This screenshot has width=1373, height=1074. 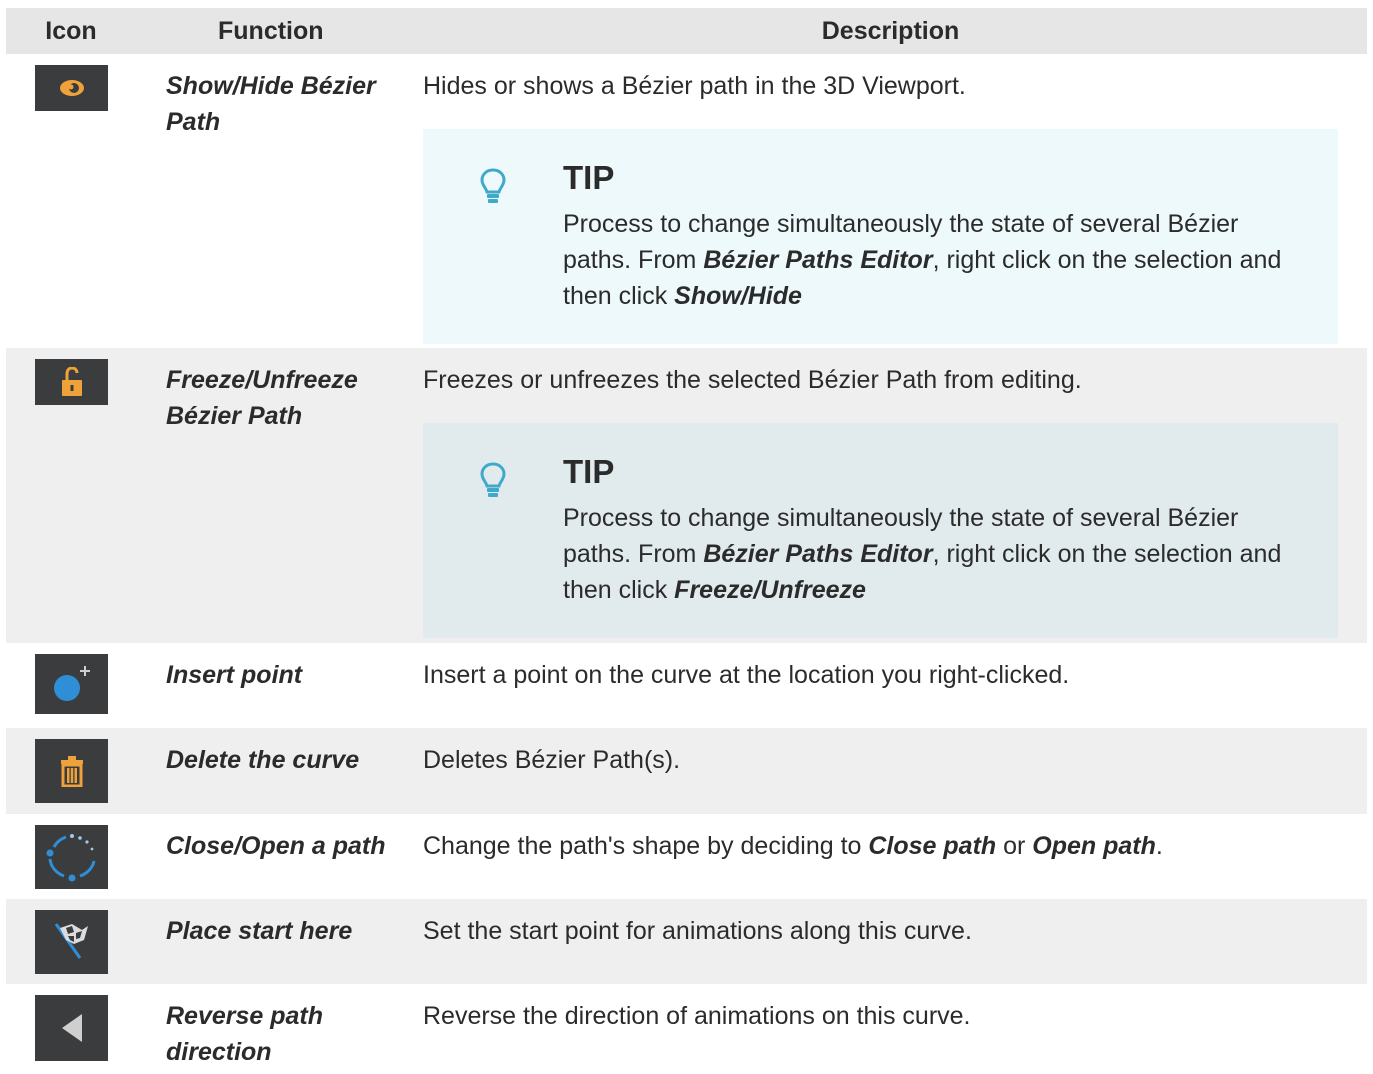 I want to click on header-description: Description, so click(x=890, y=31).